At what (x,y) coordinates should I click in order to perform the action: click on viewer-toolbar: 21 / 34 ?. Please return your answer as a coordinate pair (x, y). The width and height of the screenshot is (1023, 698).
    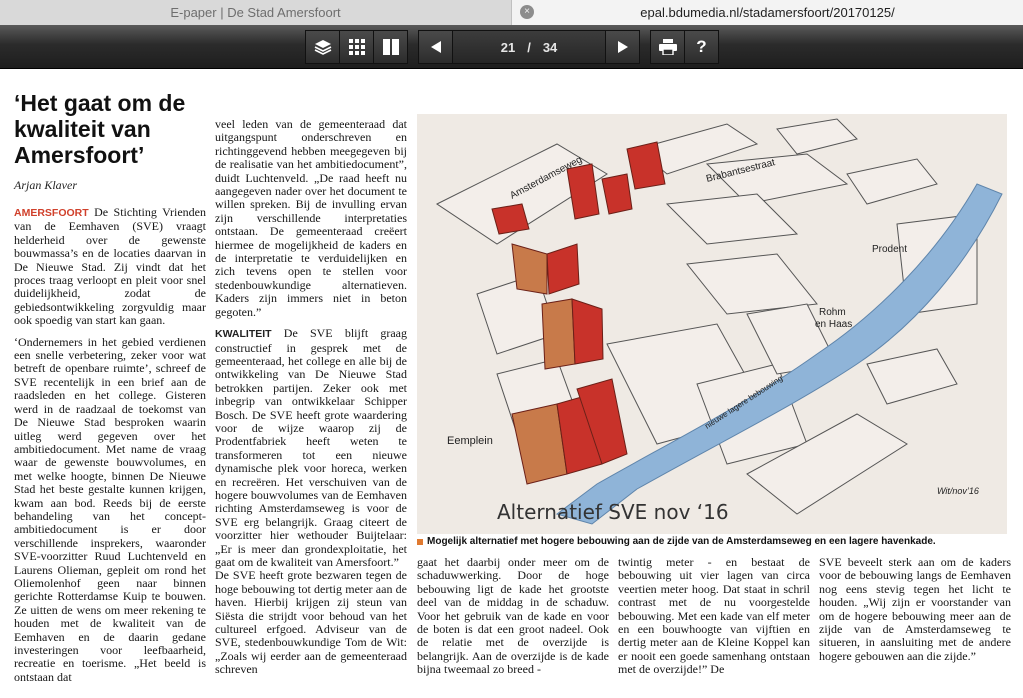
    Looking at the image, I should click on (511, 47).